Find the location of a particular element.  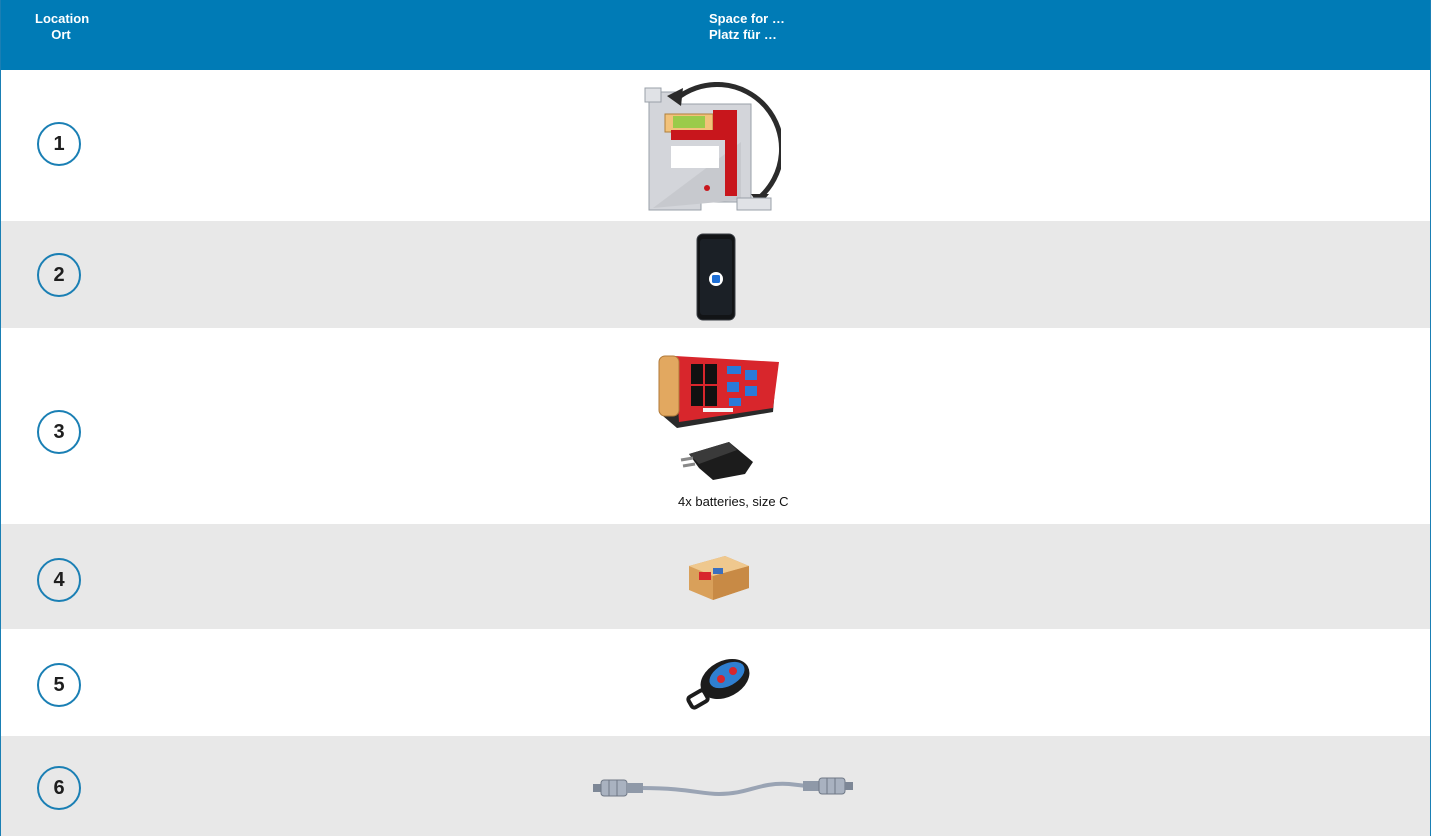

receiver-box-icon is located at coordinates (719, 578).